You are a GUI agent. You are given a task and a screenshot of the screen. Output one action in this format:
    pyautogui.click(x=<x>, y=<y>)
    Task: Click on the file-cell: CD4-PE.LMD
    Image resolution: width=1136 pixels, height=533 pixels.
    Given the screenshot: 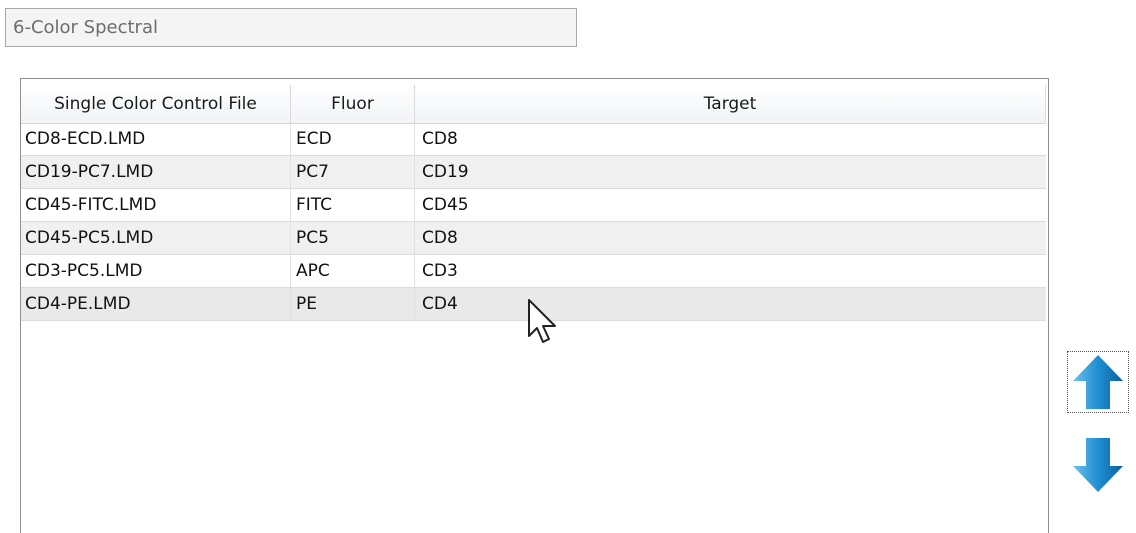 What is the action you would take?
    pyautogui.click(x=156, y=304)
    